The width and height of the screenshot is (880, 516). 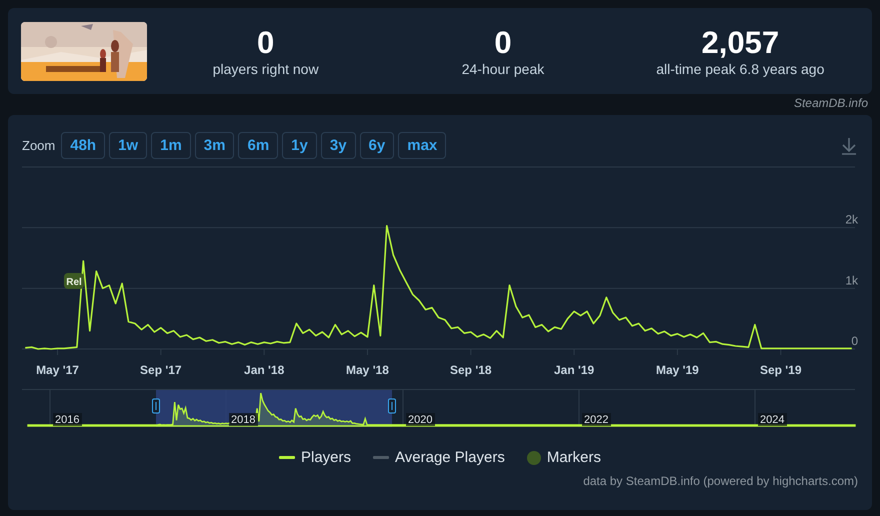 I want to click on source-note: data by SteamDB.info (powered by highcharts.com), so click(x=720, y=481).